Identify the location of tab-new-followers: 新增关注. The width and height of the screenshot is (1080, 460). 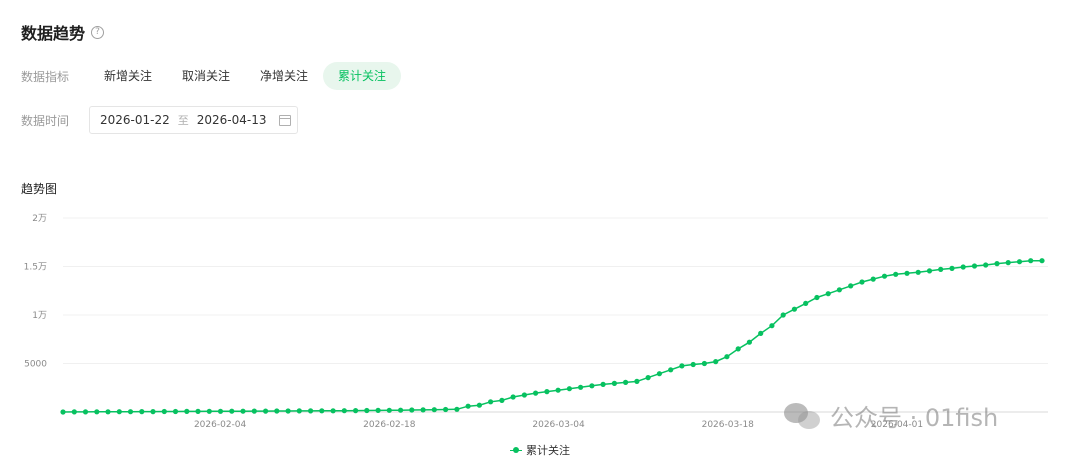
(128, 76).